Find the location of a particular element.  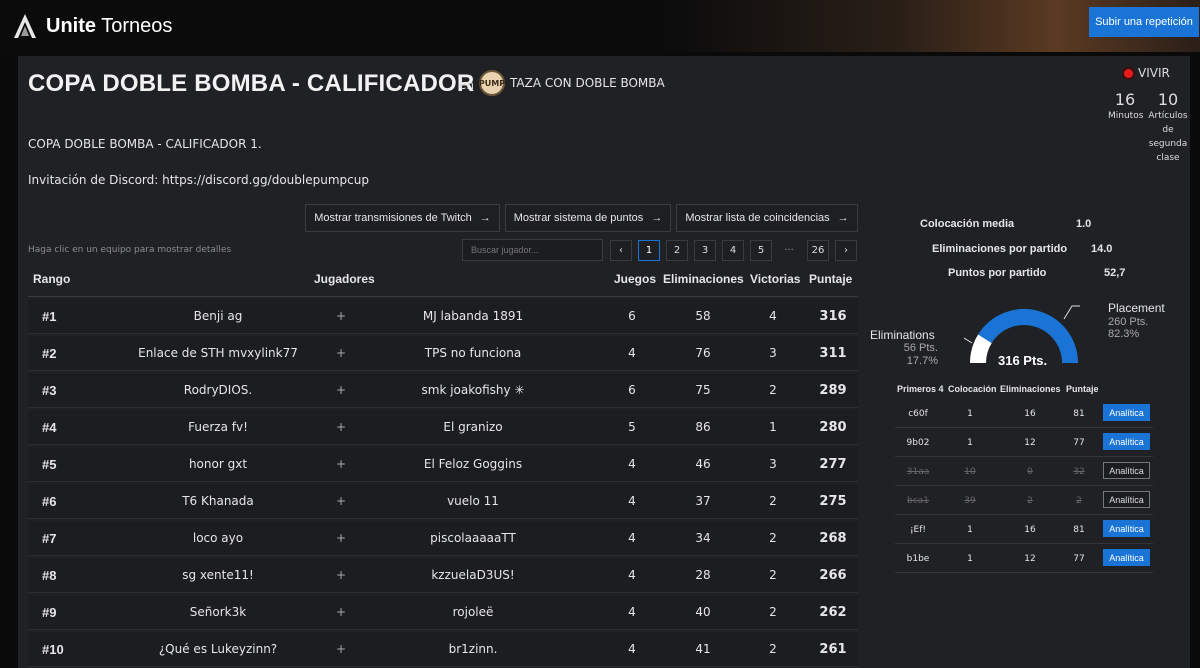

player2-cell: El granizo is located at coordinates (473, 427).